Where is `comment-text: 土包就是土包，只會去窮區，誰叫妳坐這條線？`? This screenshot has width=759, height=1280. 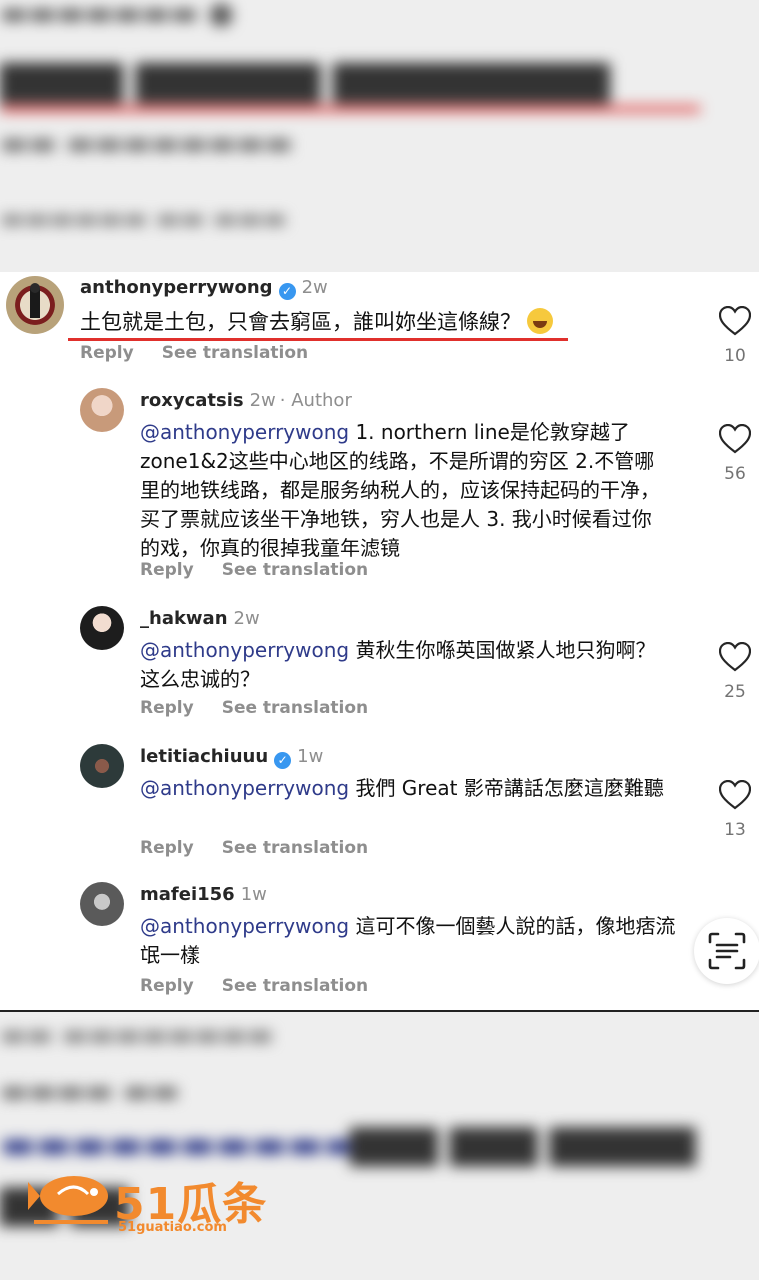 comment-text: 土包就是土包，只會去窮區，誰叫妳坐這條線？ is located at coordinates (380, 322).